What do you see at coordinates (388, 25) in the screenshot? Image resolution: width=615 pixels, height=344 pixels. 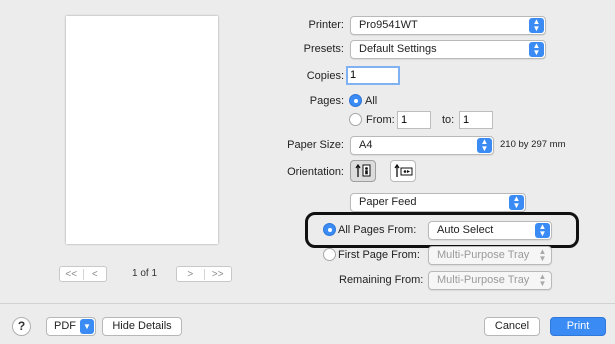 I see `printer-value: Pro9541WT` at bounding box center [388, 25].